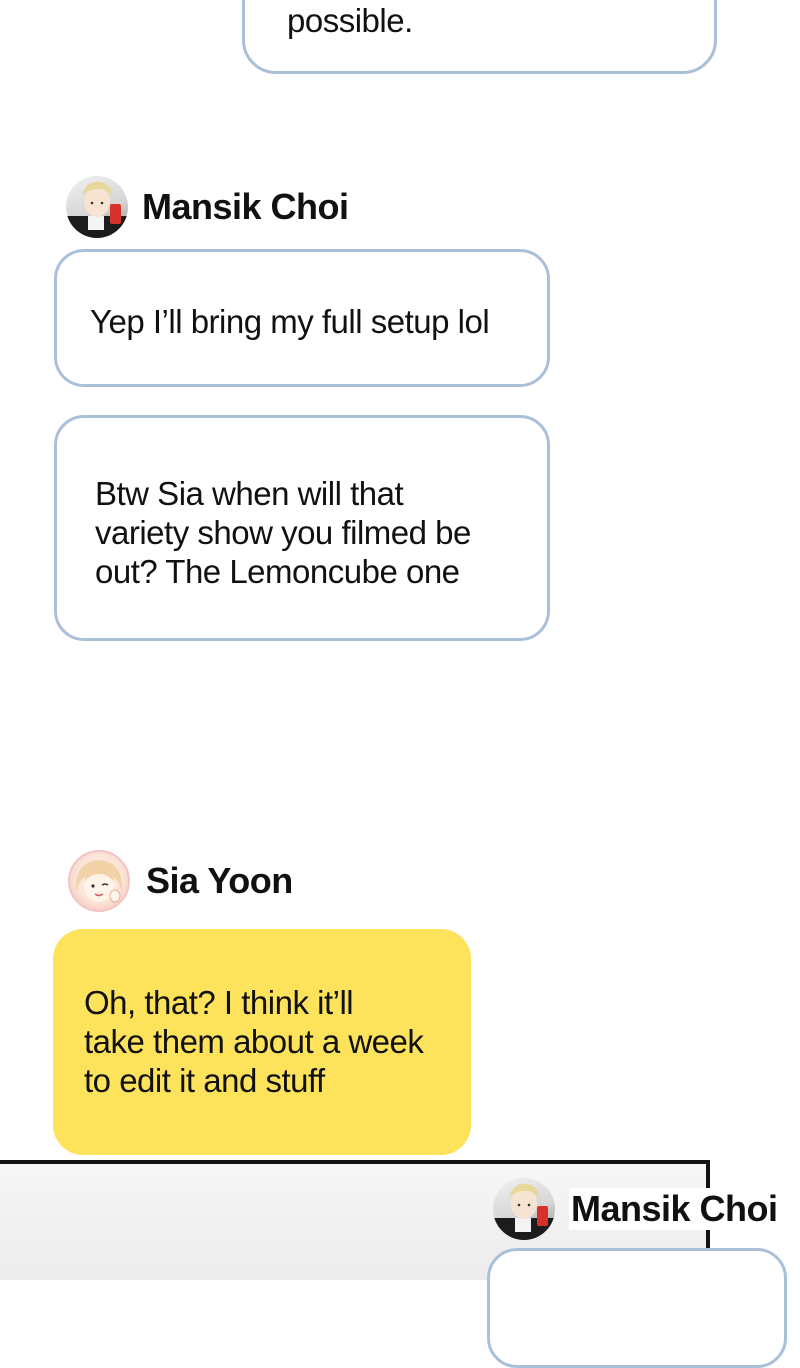  What do you see at coordinates (99, 881) in the screenshot?
I see `avatar-sia-icon` at bounding box center [99, 881].